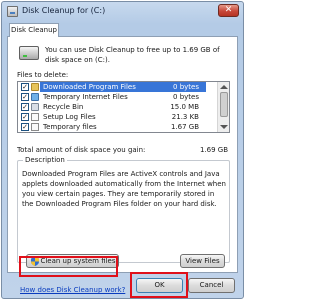 The height and width of the screenshot is (300, 320). I want to click on cancel-button: Cancel, so click(211, 285).